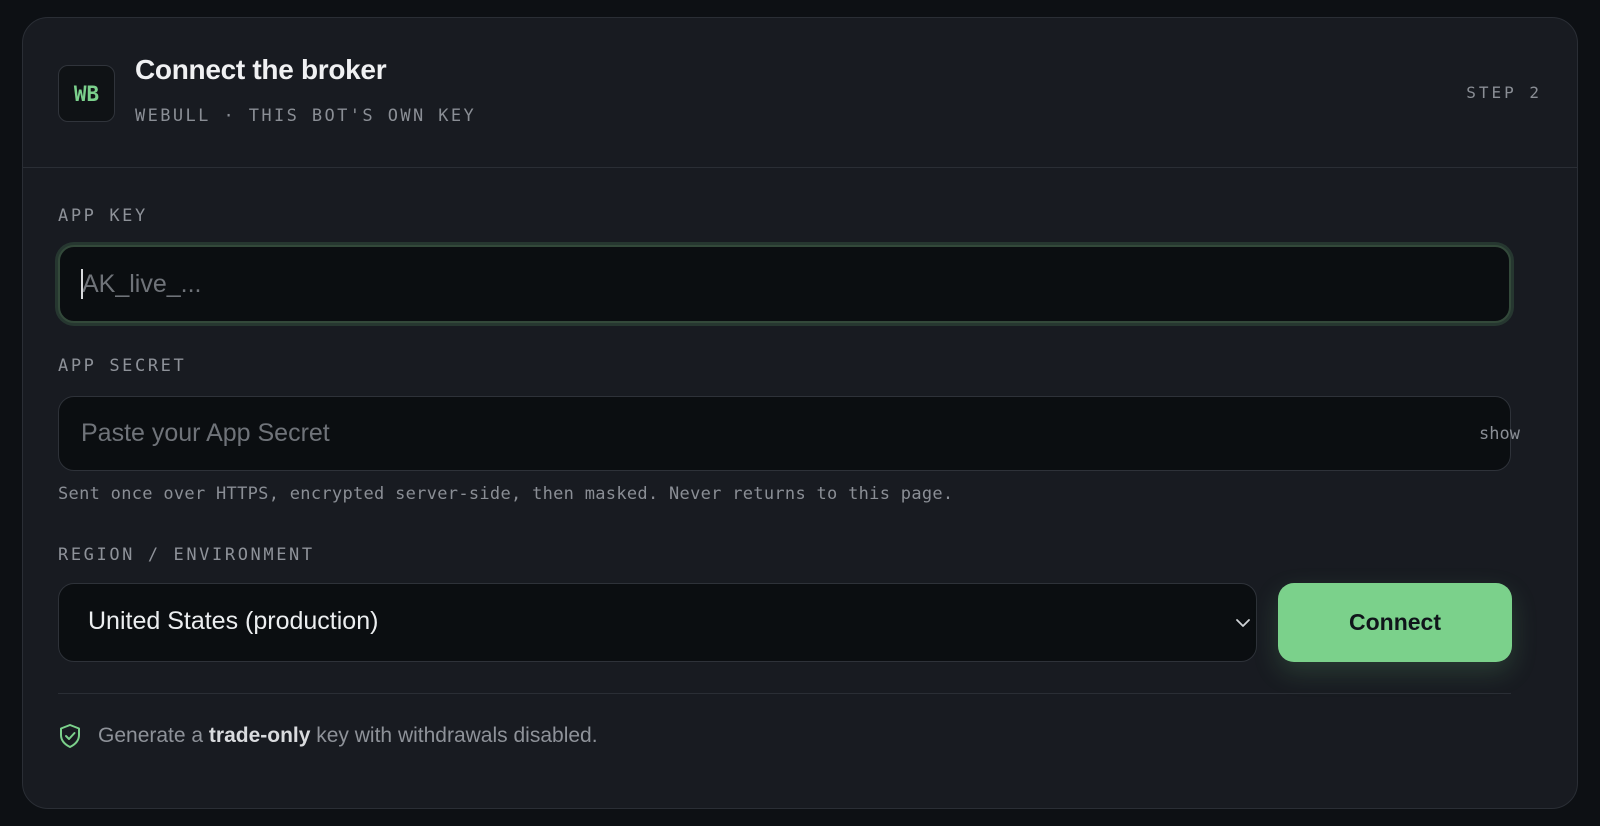 The height and width of the screenshot is (826, 1600). Describe the element at coordinates (103, 216) in the screenshot. I see `app-key-label: APP KEY` at that location.